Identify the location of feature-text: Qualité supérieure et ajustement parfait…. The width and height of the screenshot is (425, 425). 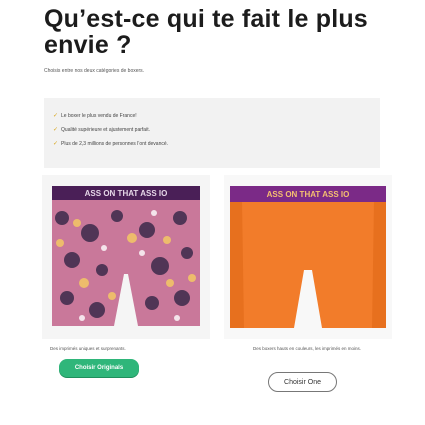
(105, 129).